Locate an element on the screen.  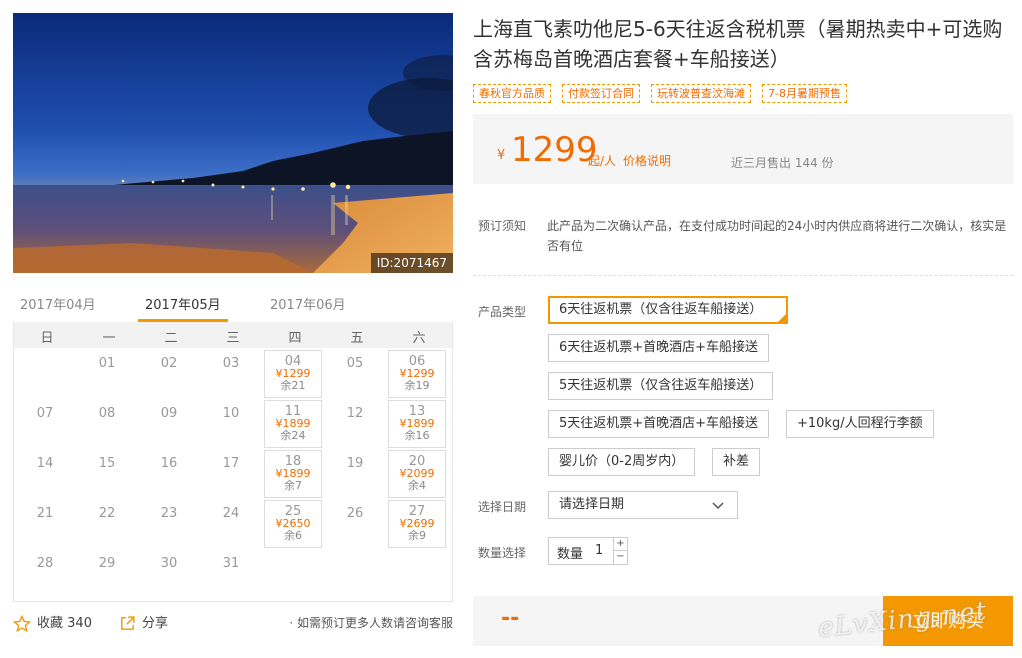
calendar-day: 03 is located at coordinates (231, 374).